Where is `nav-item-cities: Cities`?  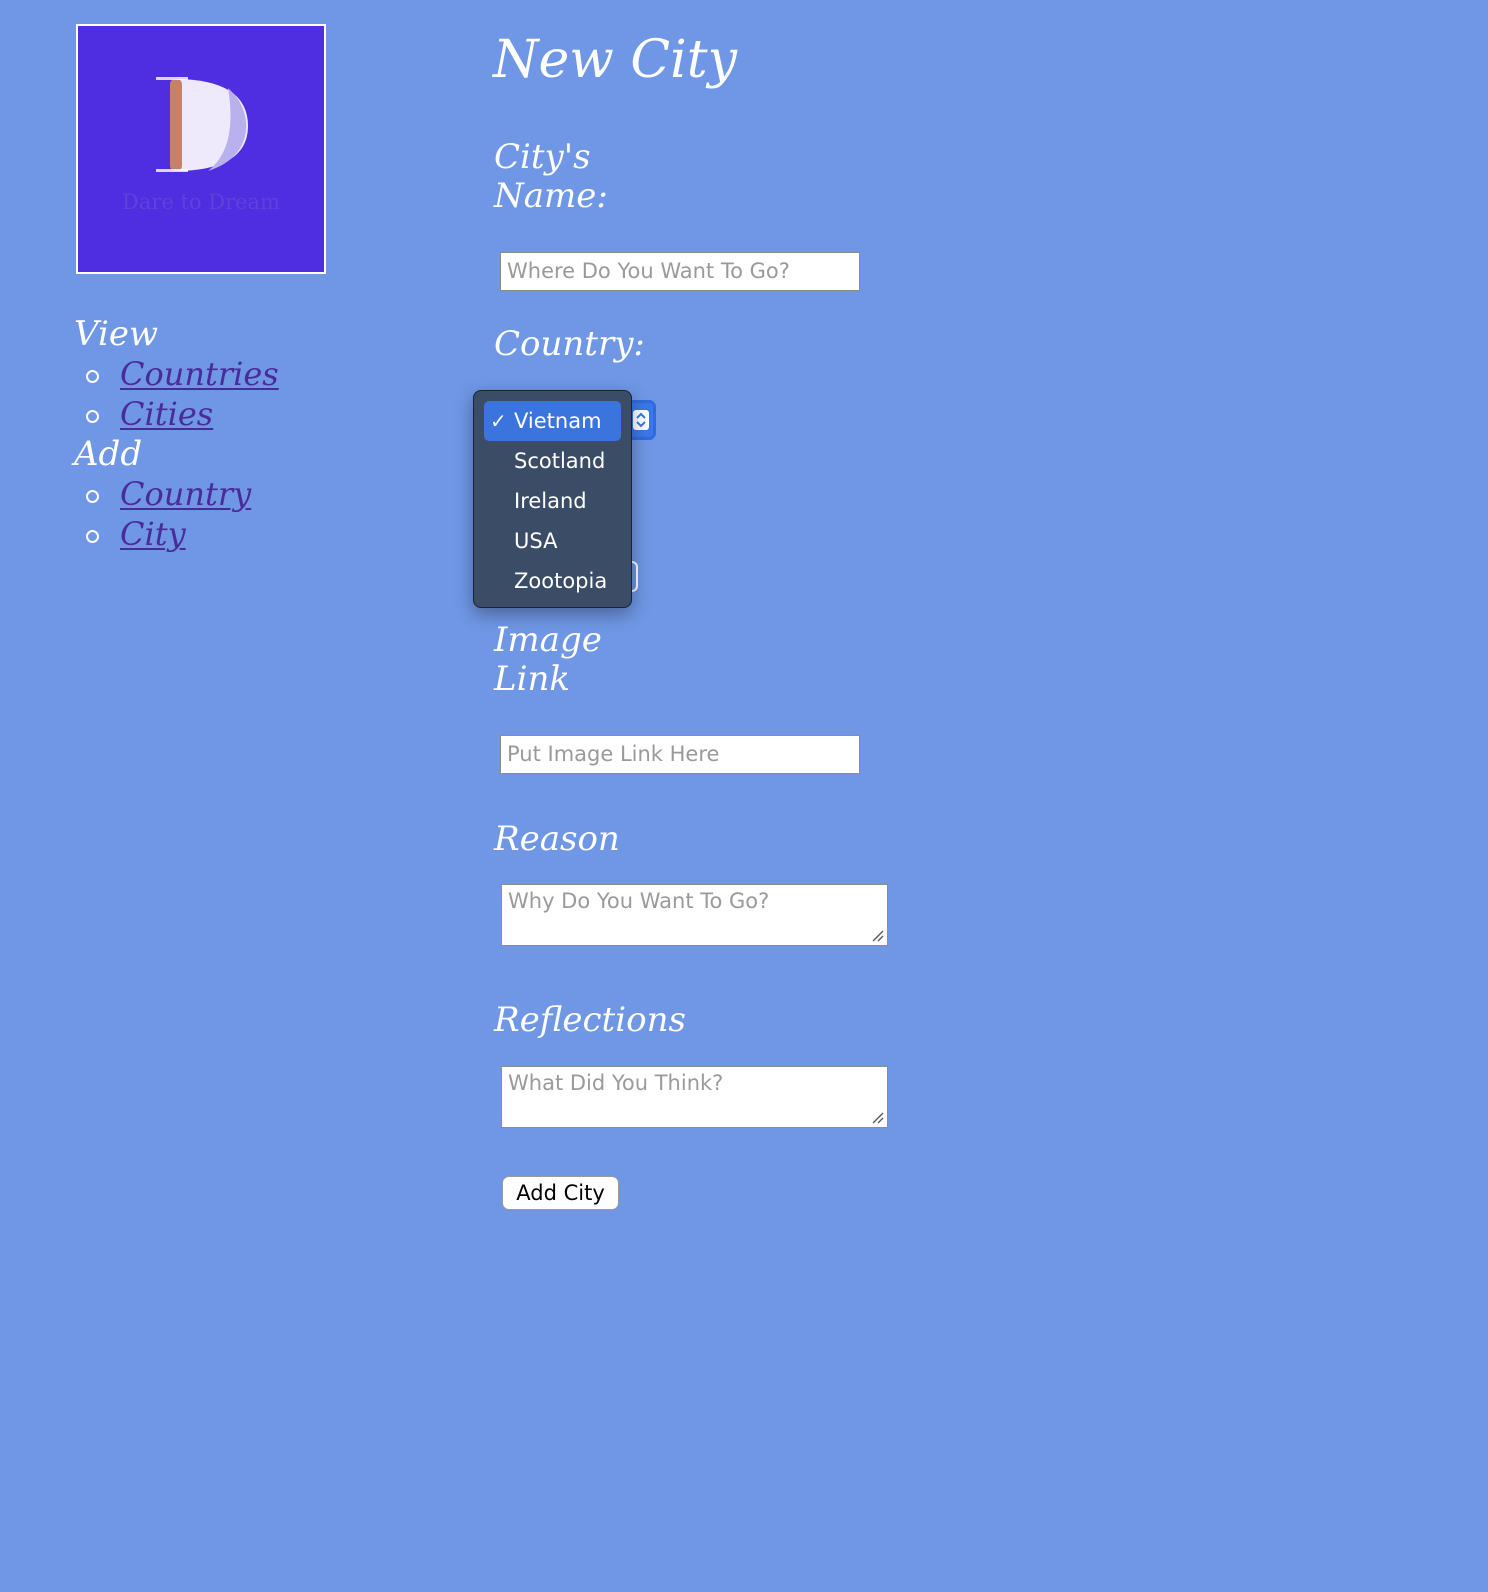
nav-item-cities: Cities is located at coordinates (240, 414).